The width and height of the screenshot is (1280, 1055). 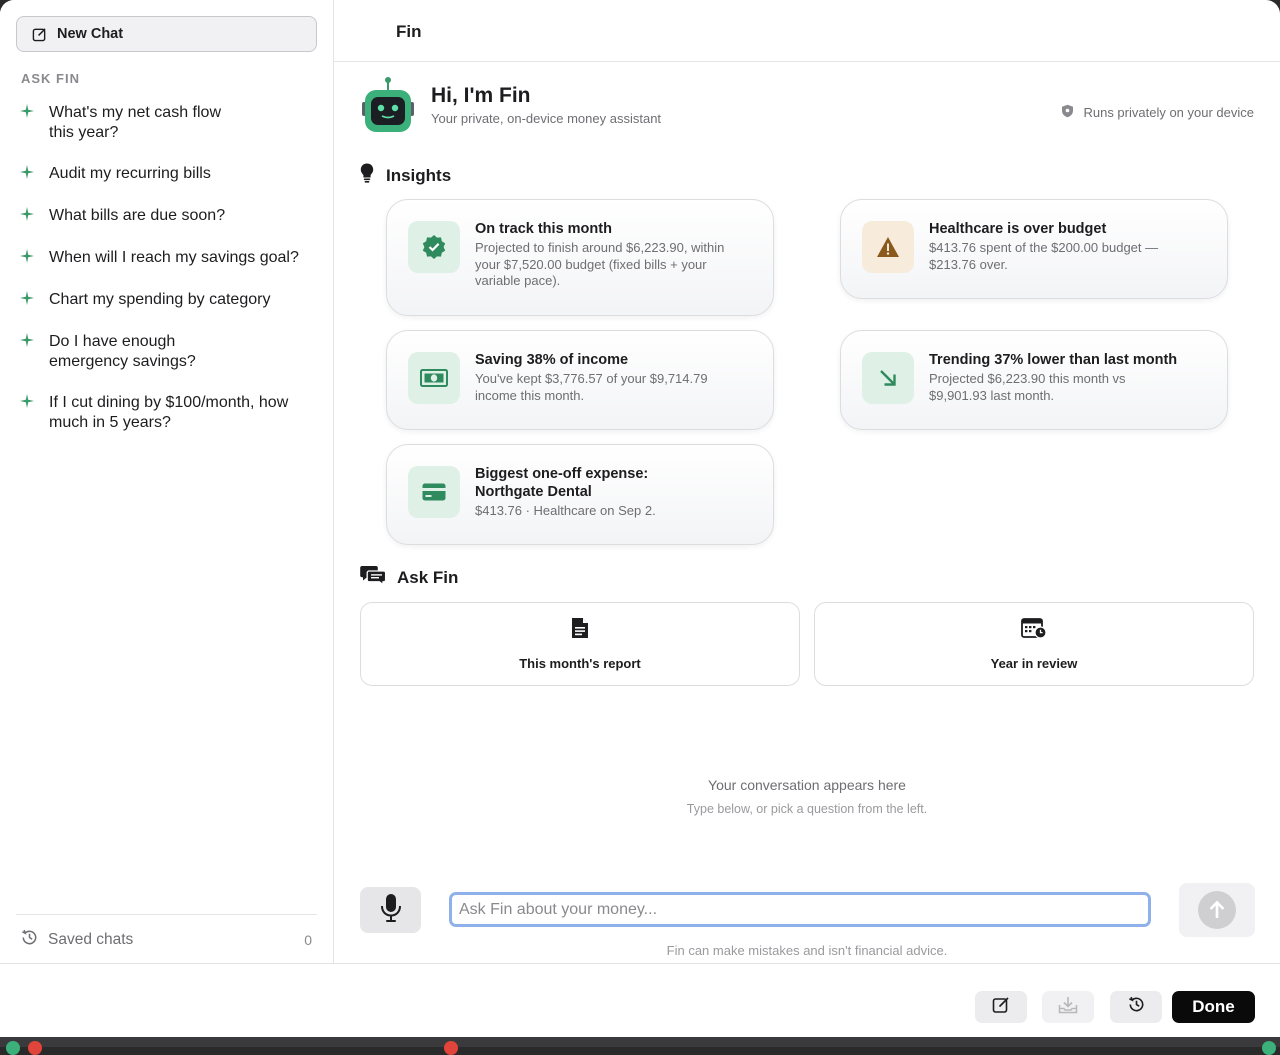 I want to click on saved-chats-count: 0, so click(x=308, y=940).